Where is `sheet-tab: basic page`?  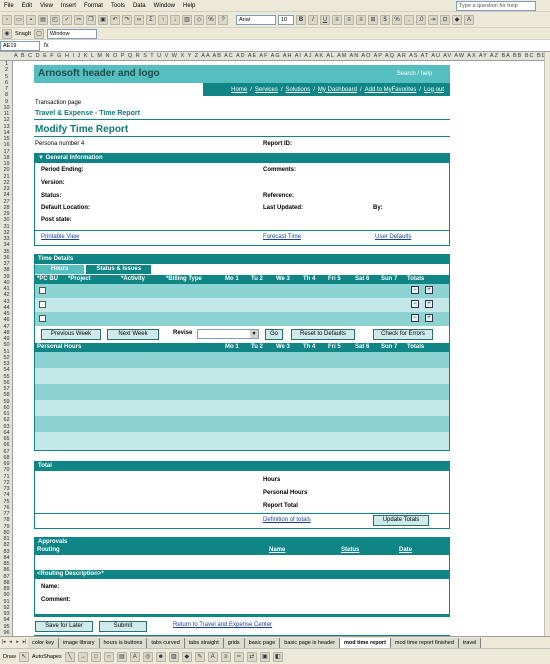 sheet-tab: basic page is located at coordinates (262, 642).